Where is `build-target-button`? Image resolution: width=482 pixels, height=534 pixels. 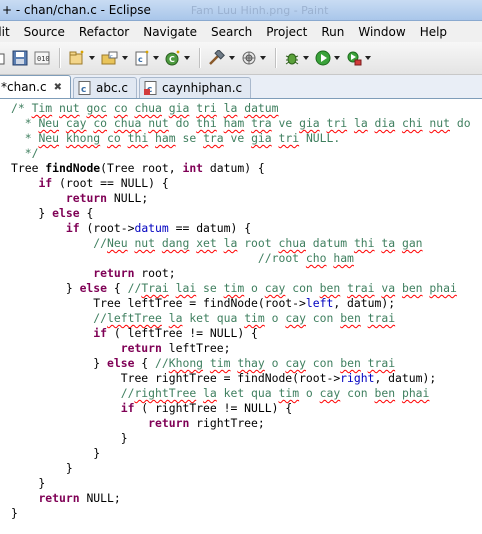 build-target-button is located at coordinates (253, 58).